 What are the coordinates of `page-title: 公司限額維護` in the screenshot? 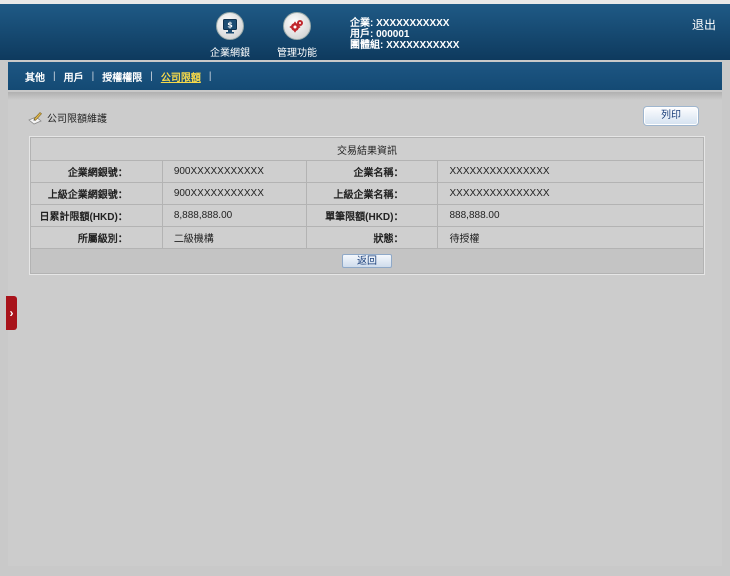 It's located at (67, 117).